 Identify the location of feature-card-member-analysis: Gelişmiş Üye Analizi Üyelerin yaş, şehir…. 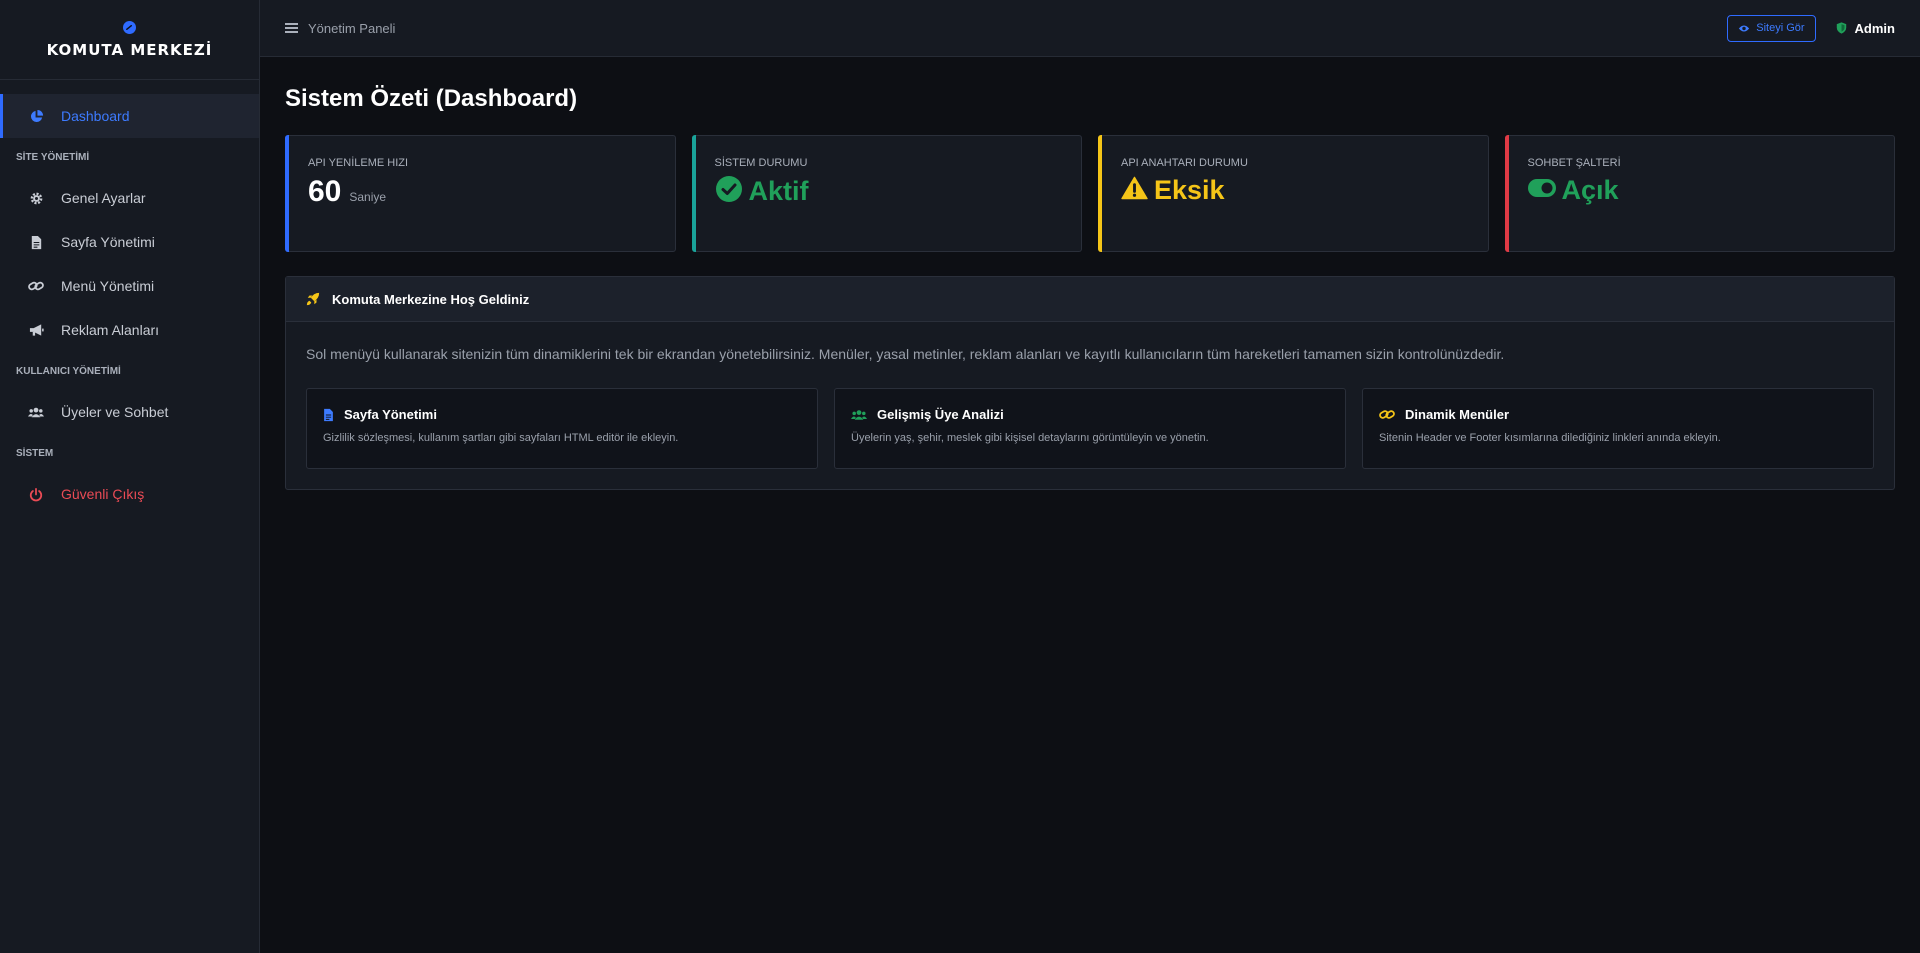
(1090, 428).